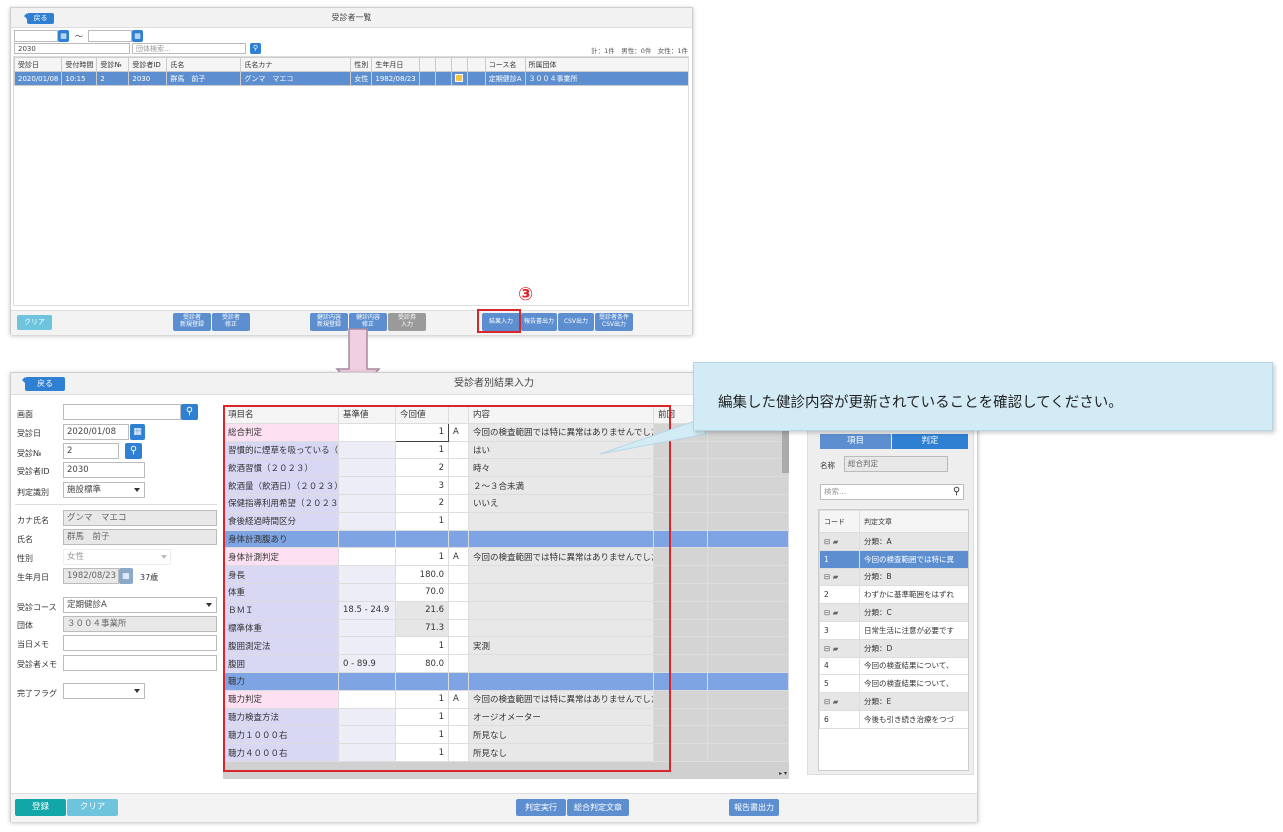  What do you see at coordinates (231, 322) in the screenshot?
I see `edit-patient-button: 受診者 修正` at bounding box center [231, 322].